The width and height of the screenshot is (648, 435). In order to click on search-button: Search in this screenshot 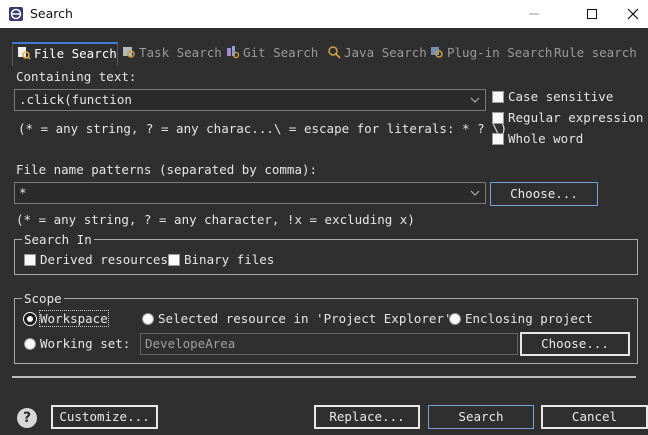, I will do `click(481, 417)`.